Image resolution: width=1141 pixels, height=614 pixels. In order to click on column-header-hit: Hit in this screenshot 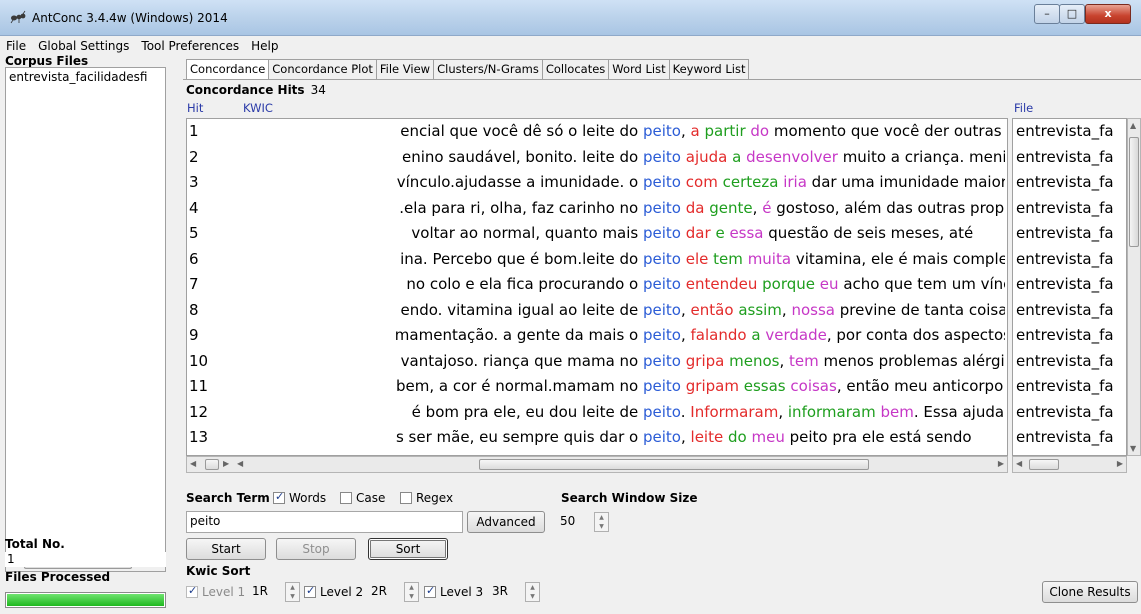, I will do `click(195, 108)`.